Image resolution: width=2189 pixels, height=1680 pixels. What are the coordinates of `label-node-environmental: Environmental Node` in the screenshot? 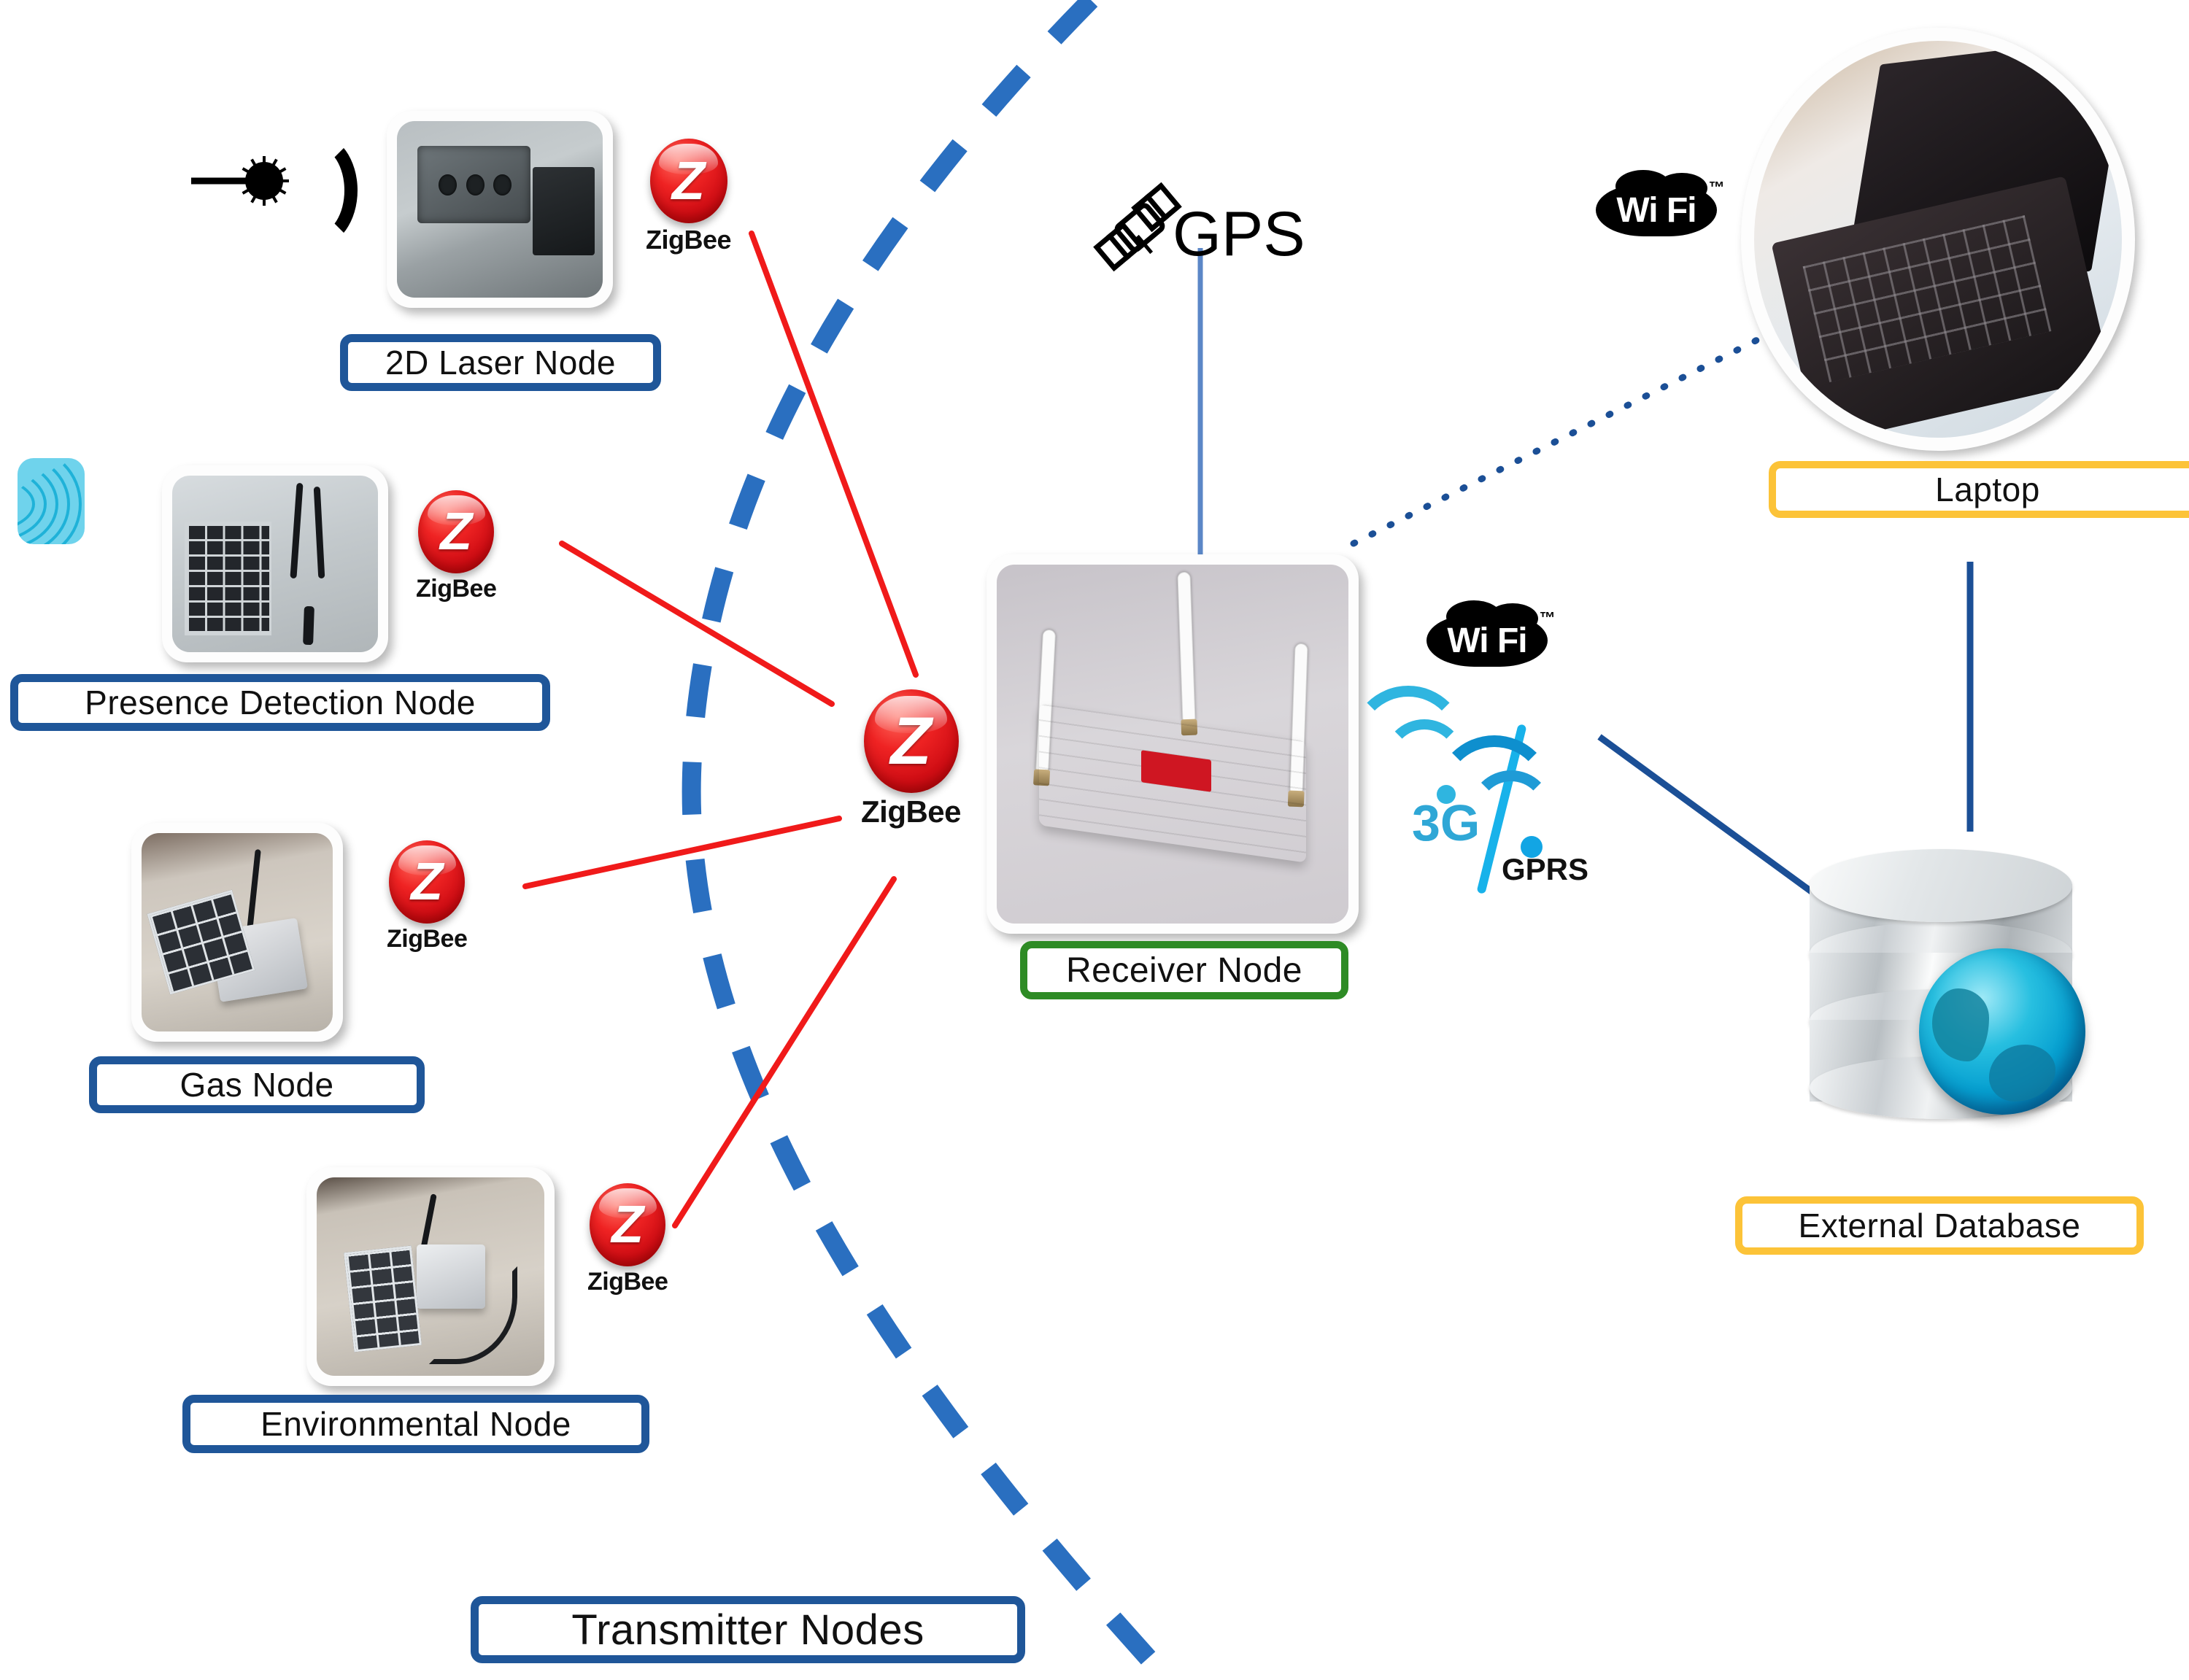 It's located at (415, 1424).